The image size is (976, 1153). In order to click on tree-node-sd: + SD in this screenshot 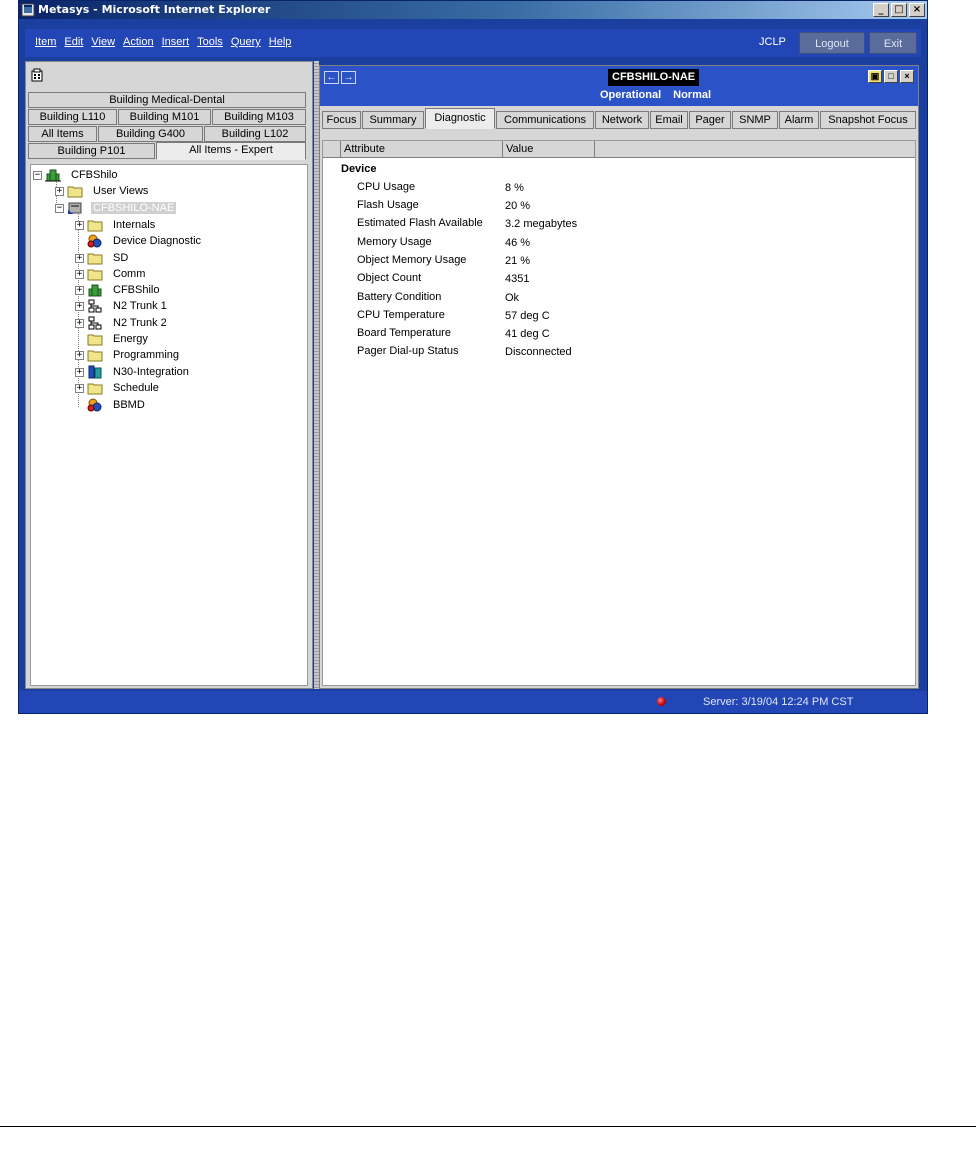, I will do `click(102, 258)`.